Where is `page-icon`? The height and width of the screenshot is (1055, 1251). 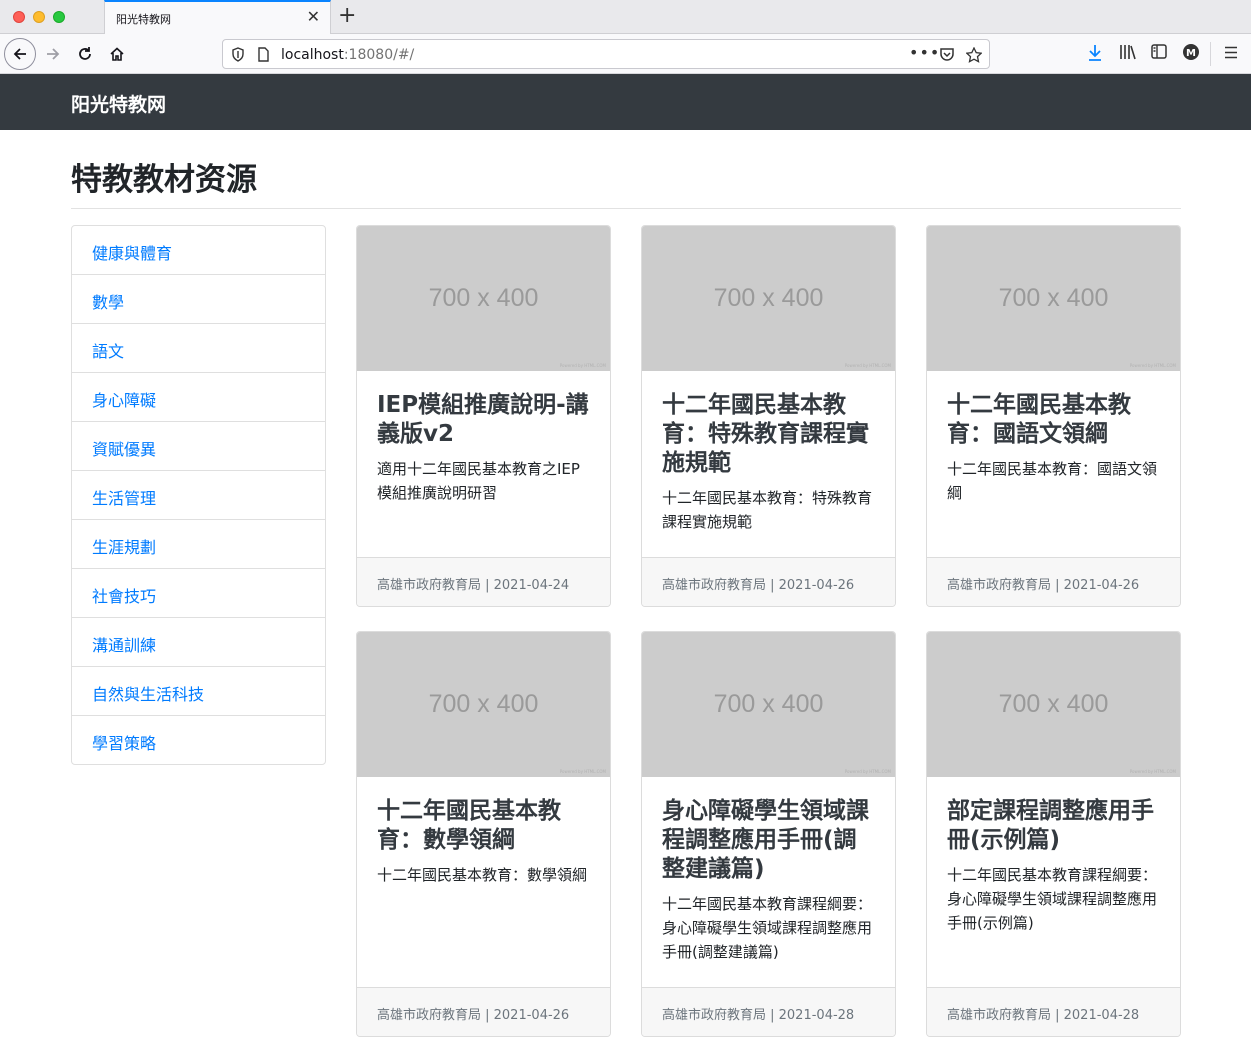
page-icon is located at coordinates (263, 54).